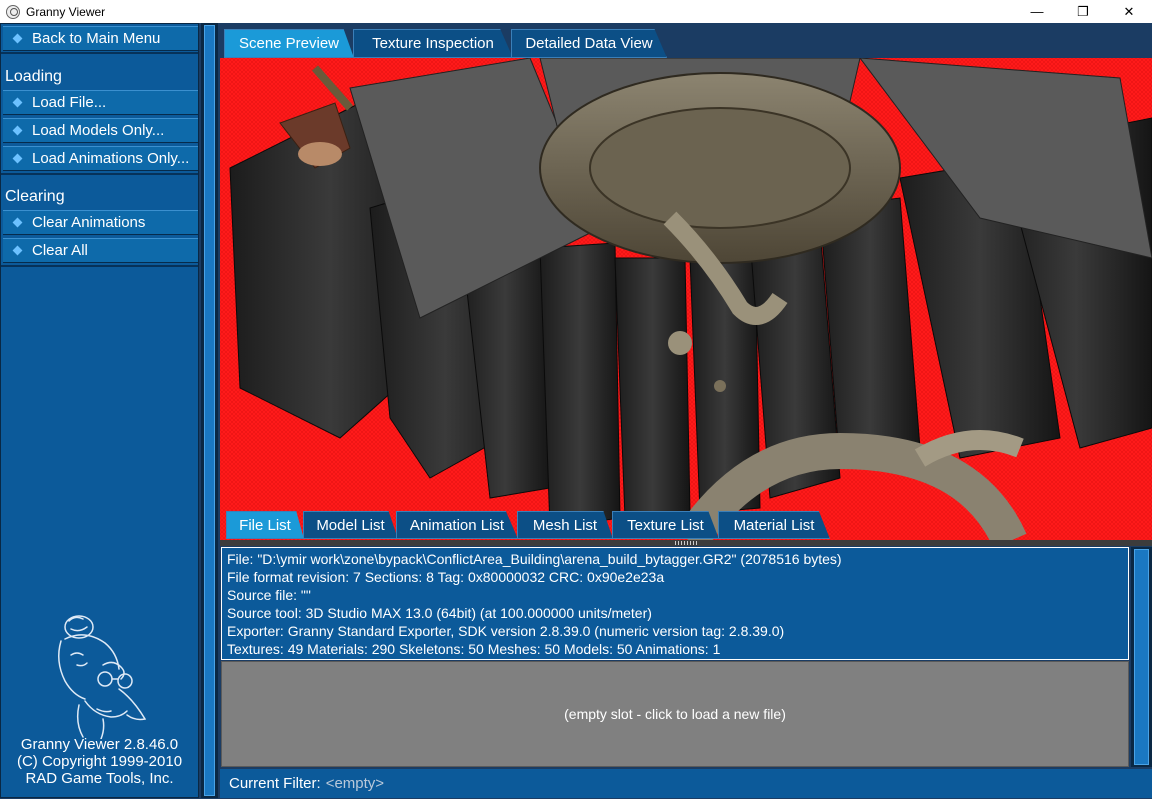  I want to click on company-text: RAD Game Tools, Inc., so click(99, 778).